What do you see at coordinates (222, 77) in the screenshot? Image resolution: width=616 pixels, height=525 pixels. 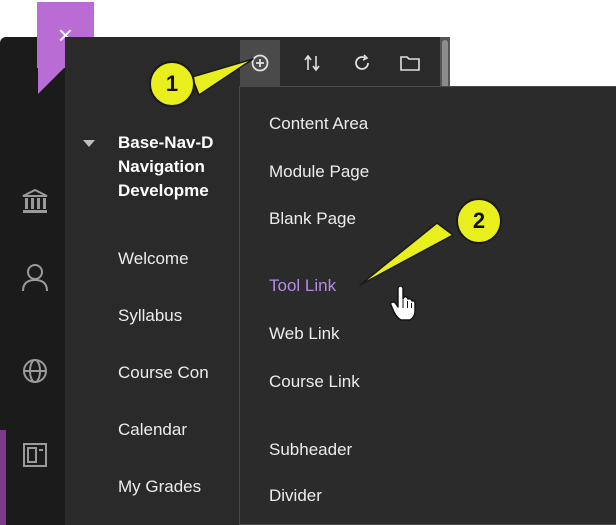 I see `callout-1-arrow` at bounding box center [222, 77].